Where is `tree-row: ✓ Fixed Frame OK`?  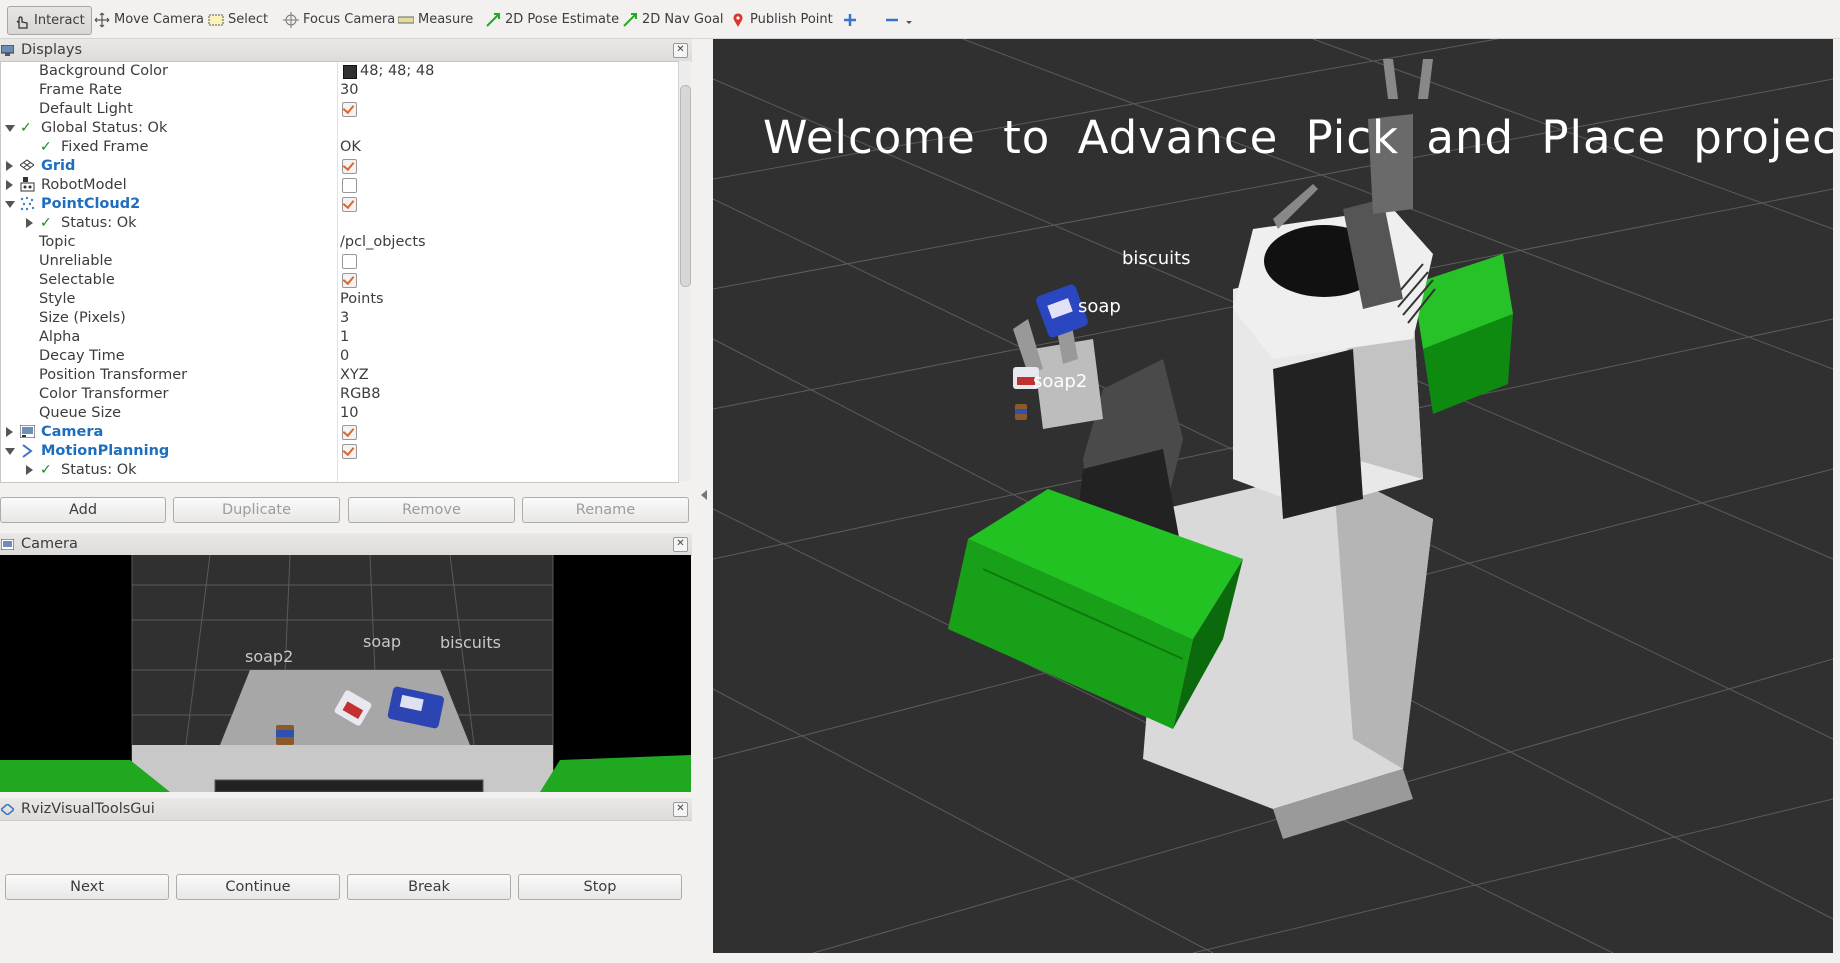
tree-row: ✓ Fixed Frame OK is located at coordinates (339, 147).